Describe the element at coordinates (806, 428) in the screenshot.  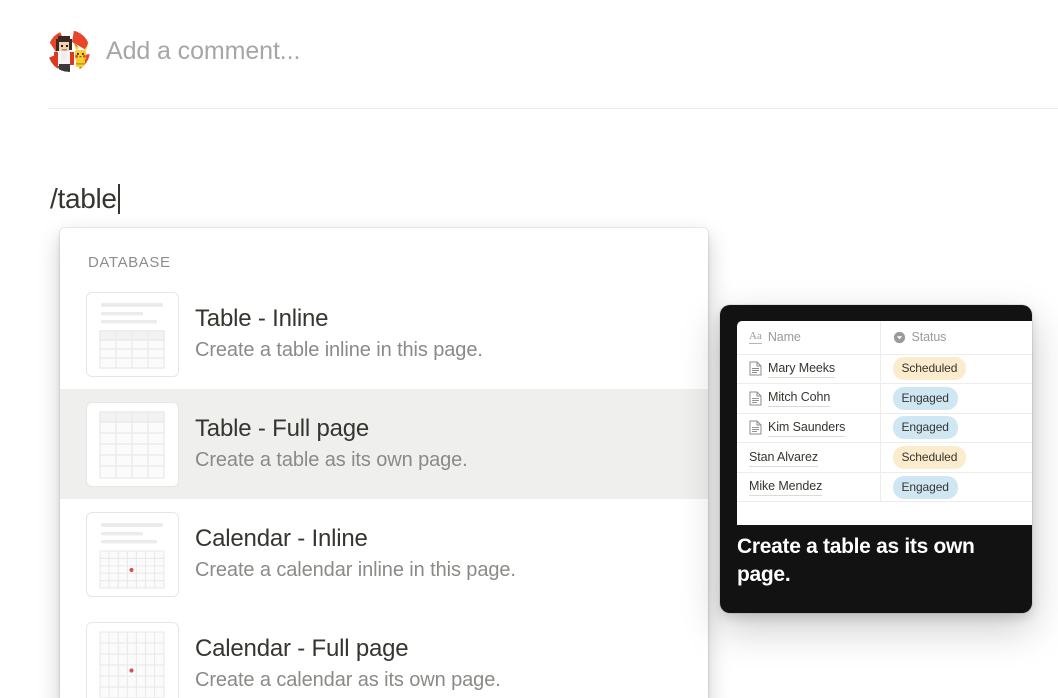
I see `row-name-text: Kim Saunders` at that location.